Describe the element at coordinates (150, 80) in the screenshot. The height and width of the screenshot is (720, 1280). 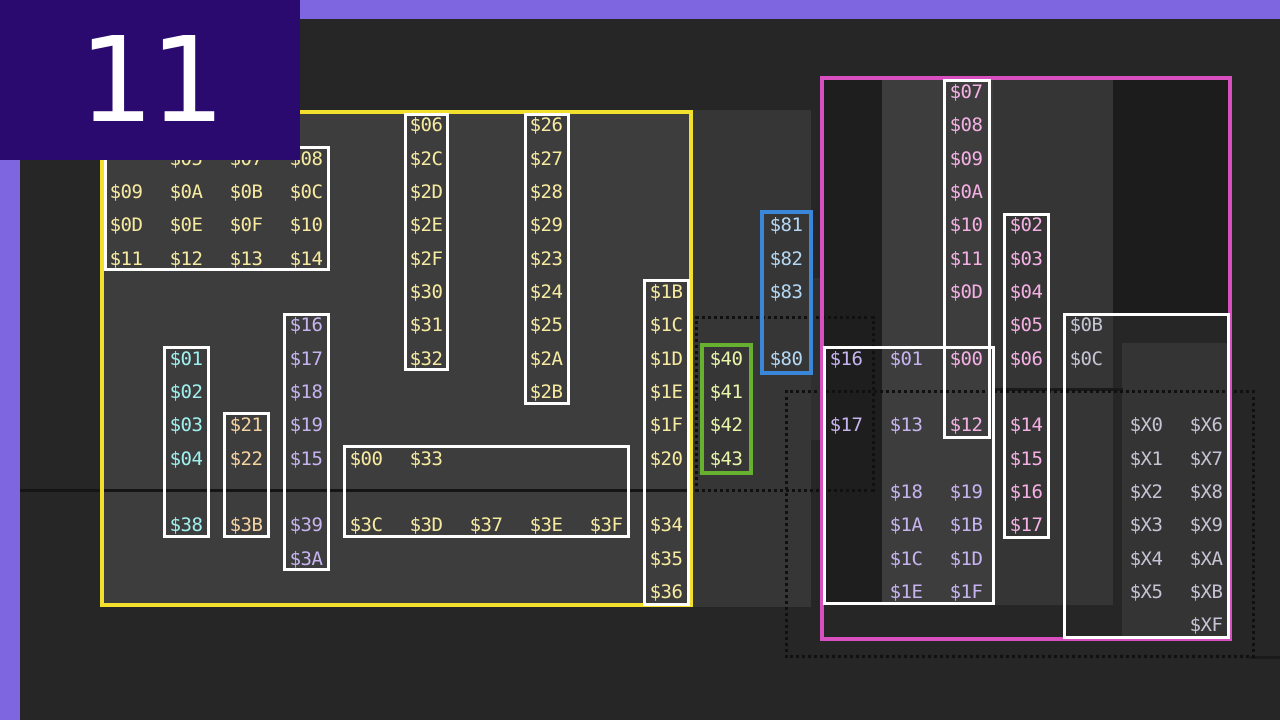
I see `episode-number-badge: 11` at that location.